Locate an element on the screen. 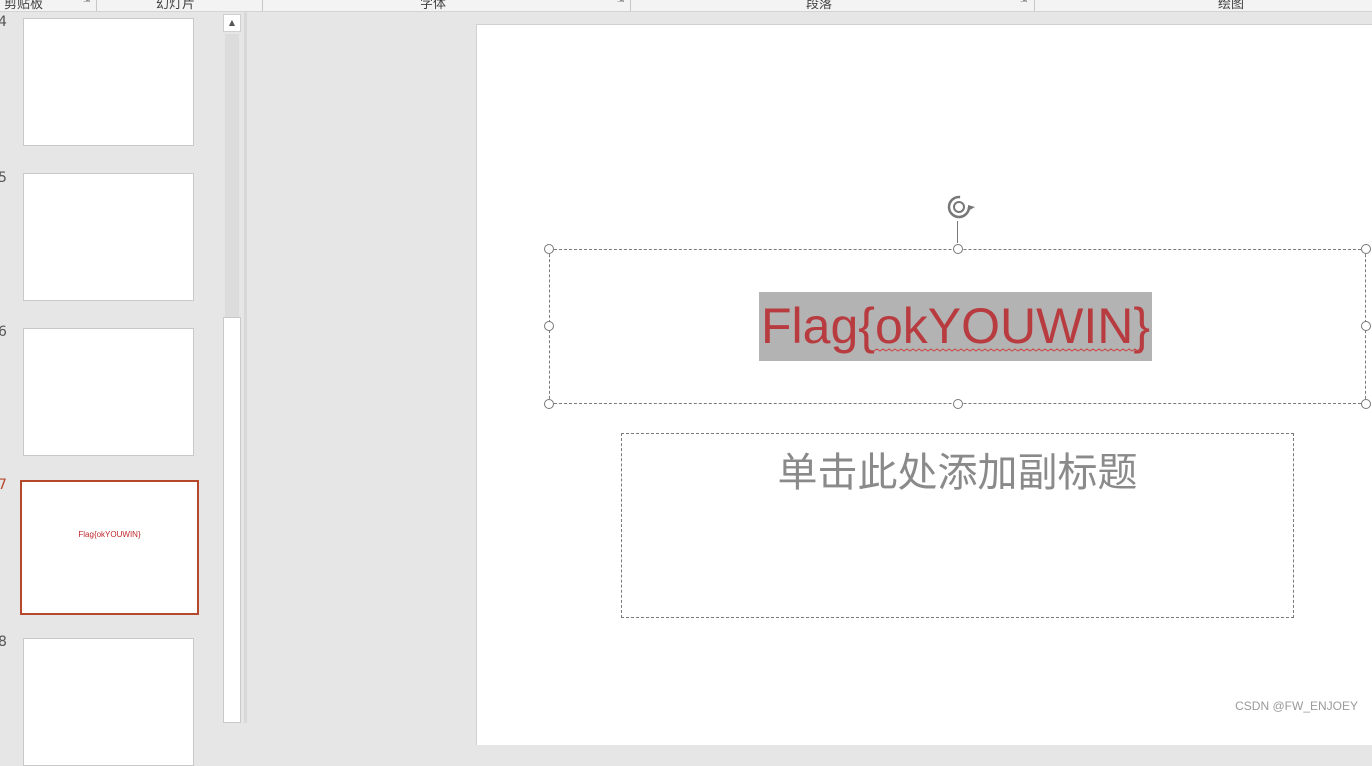  selected-text-highlight: Flag{okYOUWIN} is located at coordinates (956, 326).